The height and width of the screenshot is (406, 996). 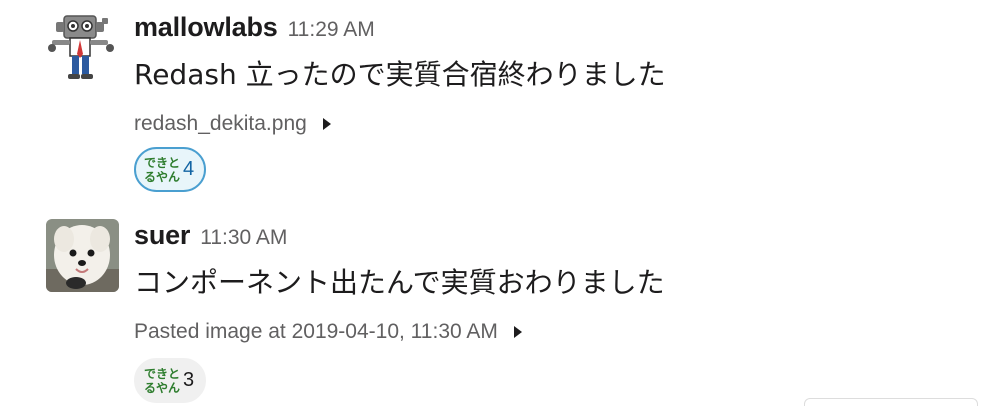 I want to click on dog-avatar-icon, so click(x=82, y=255).